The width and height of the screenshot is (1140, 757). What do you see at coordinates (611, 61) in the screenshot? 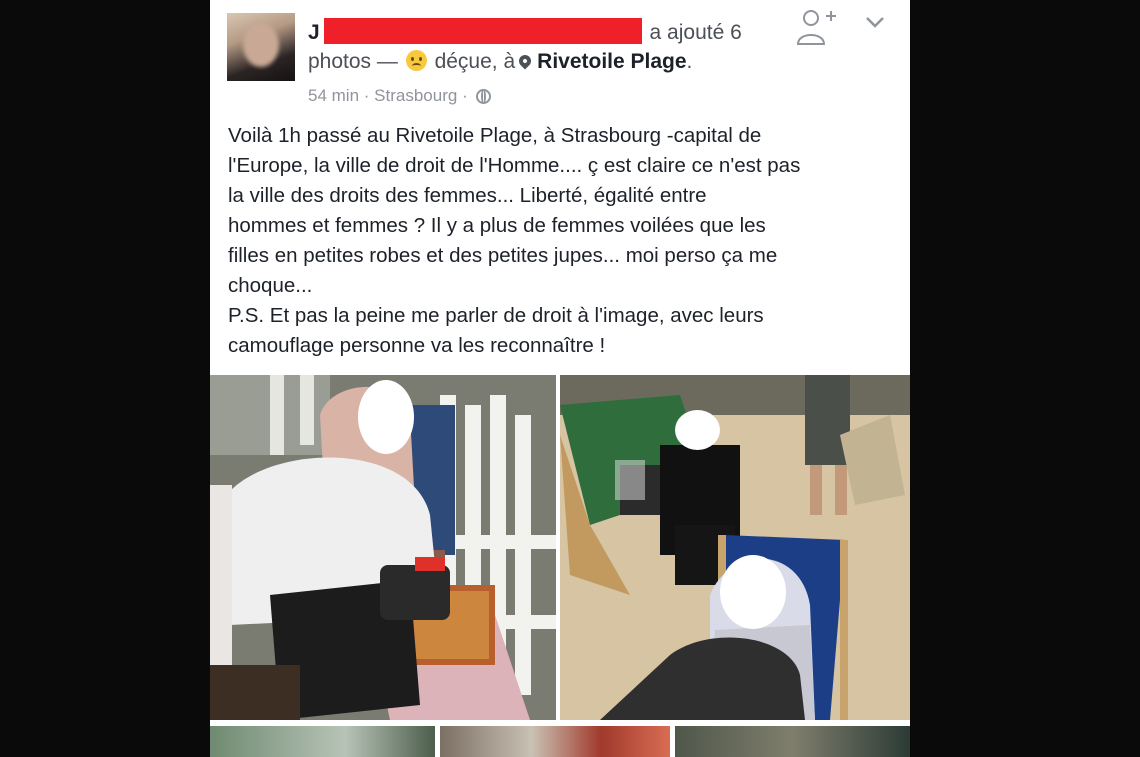
I see `place-link: Rivetoile Plage` at bounding box center [611, 61].